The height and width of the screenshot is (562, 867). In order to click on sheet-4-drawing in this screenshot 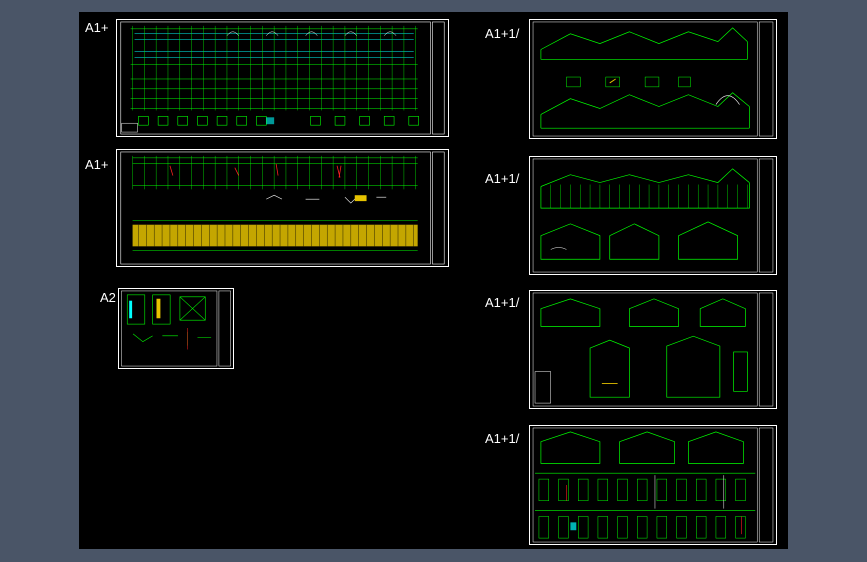, I will do `click(653, 79)`.